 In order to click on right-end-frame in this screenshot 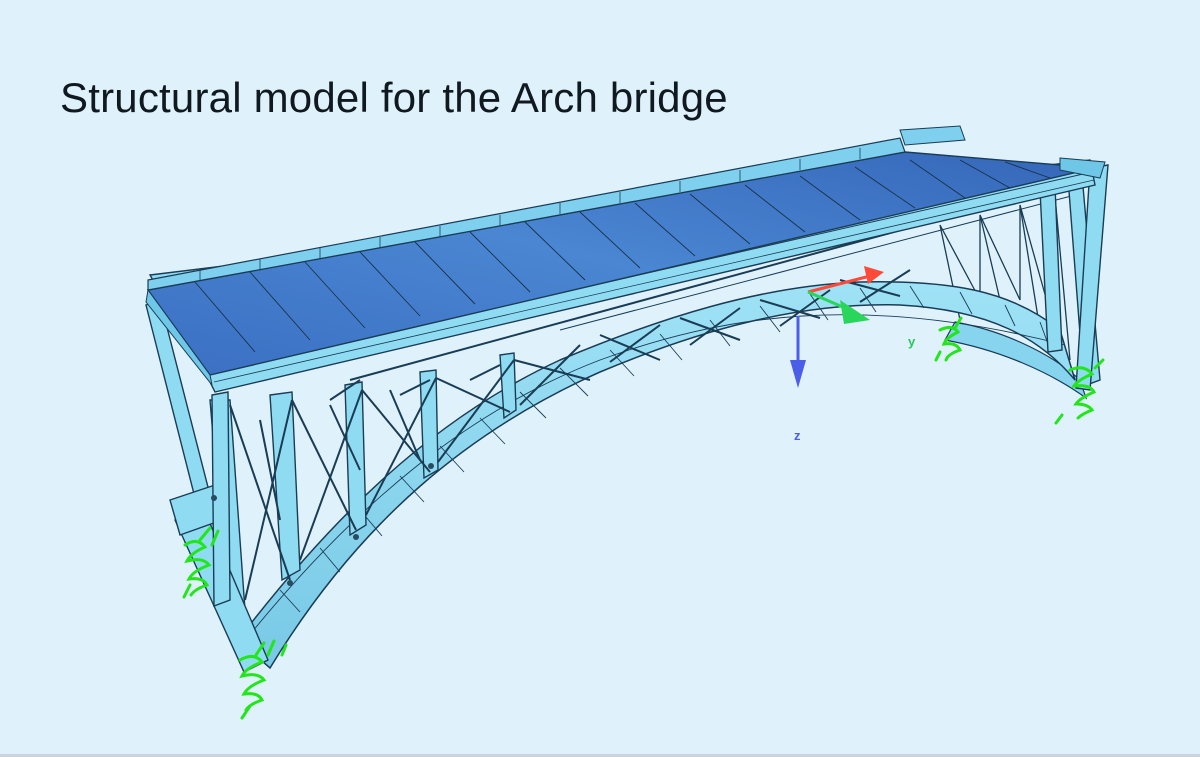, I will do `click(1074, 277)`.